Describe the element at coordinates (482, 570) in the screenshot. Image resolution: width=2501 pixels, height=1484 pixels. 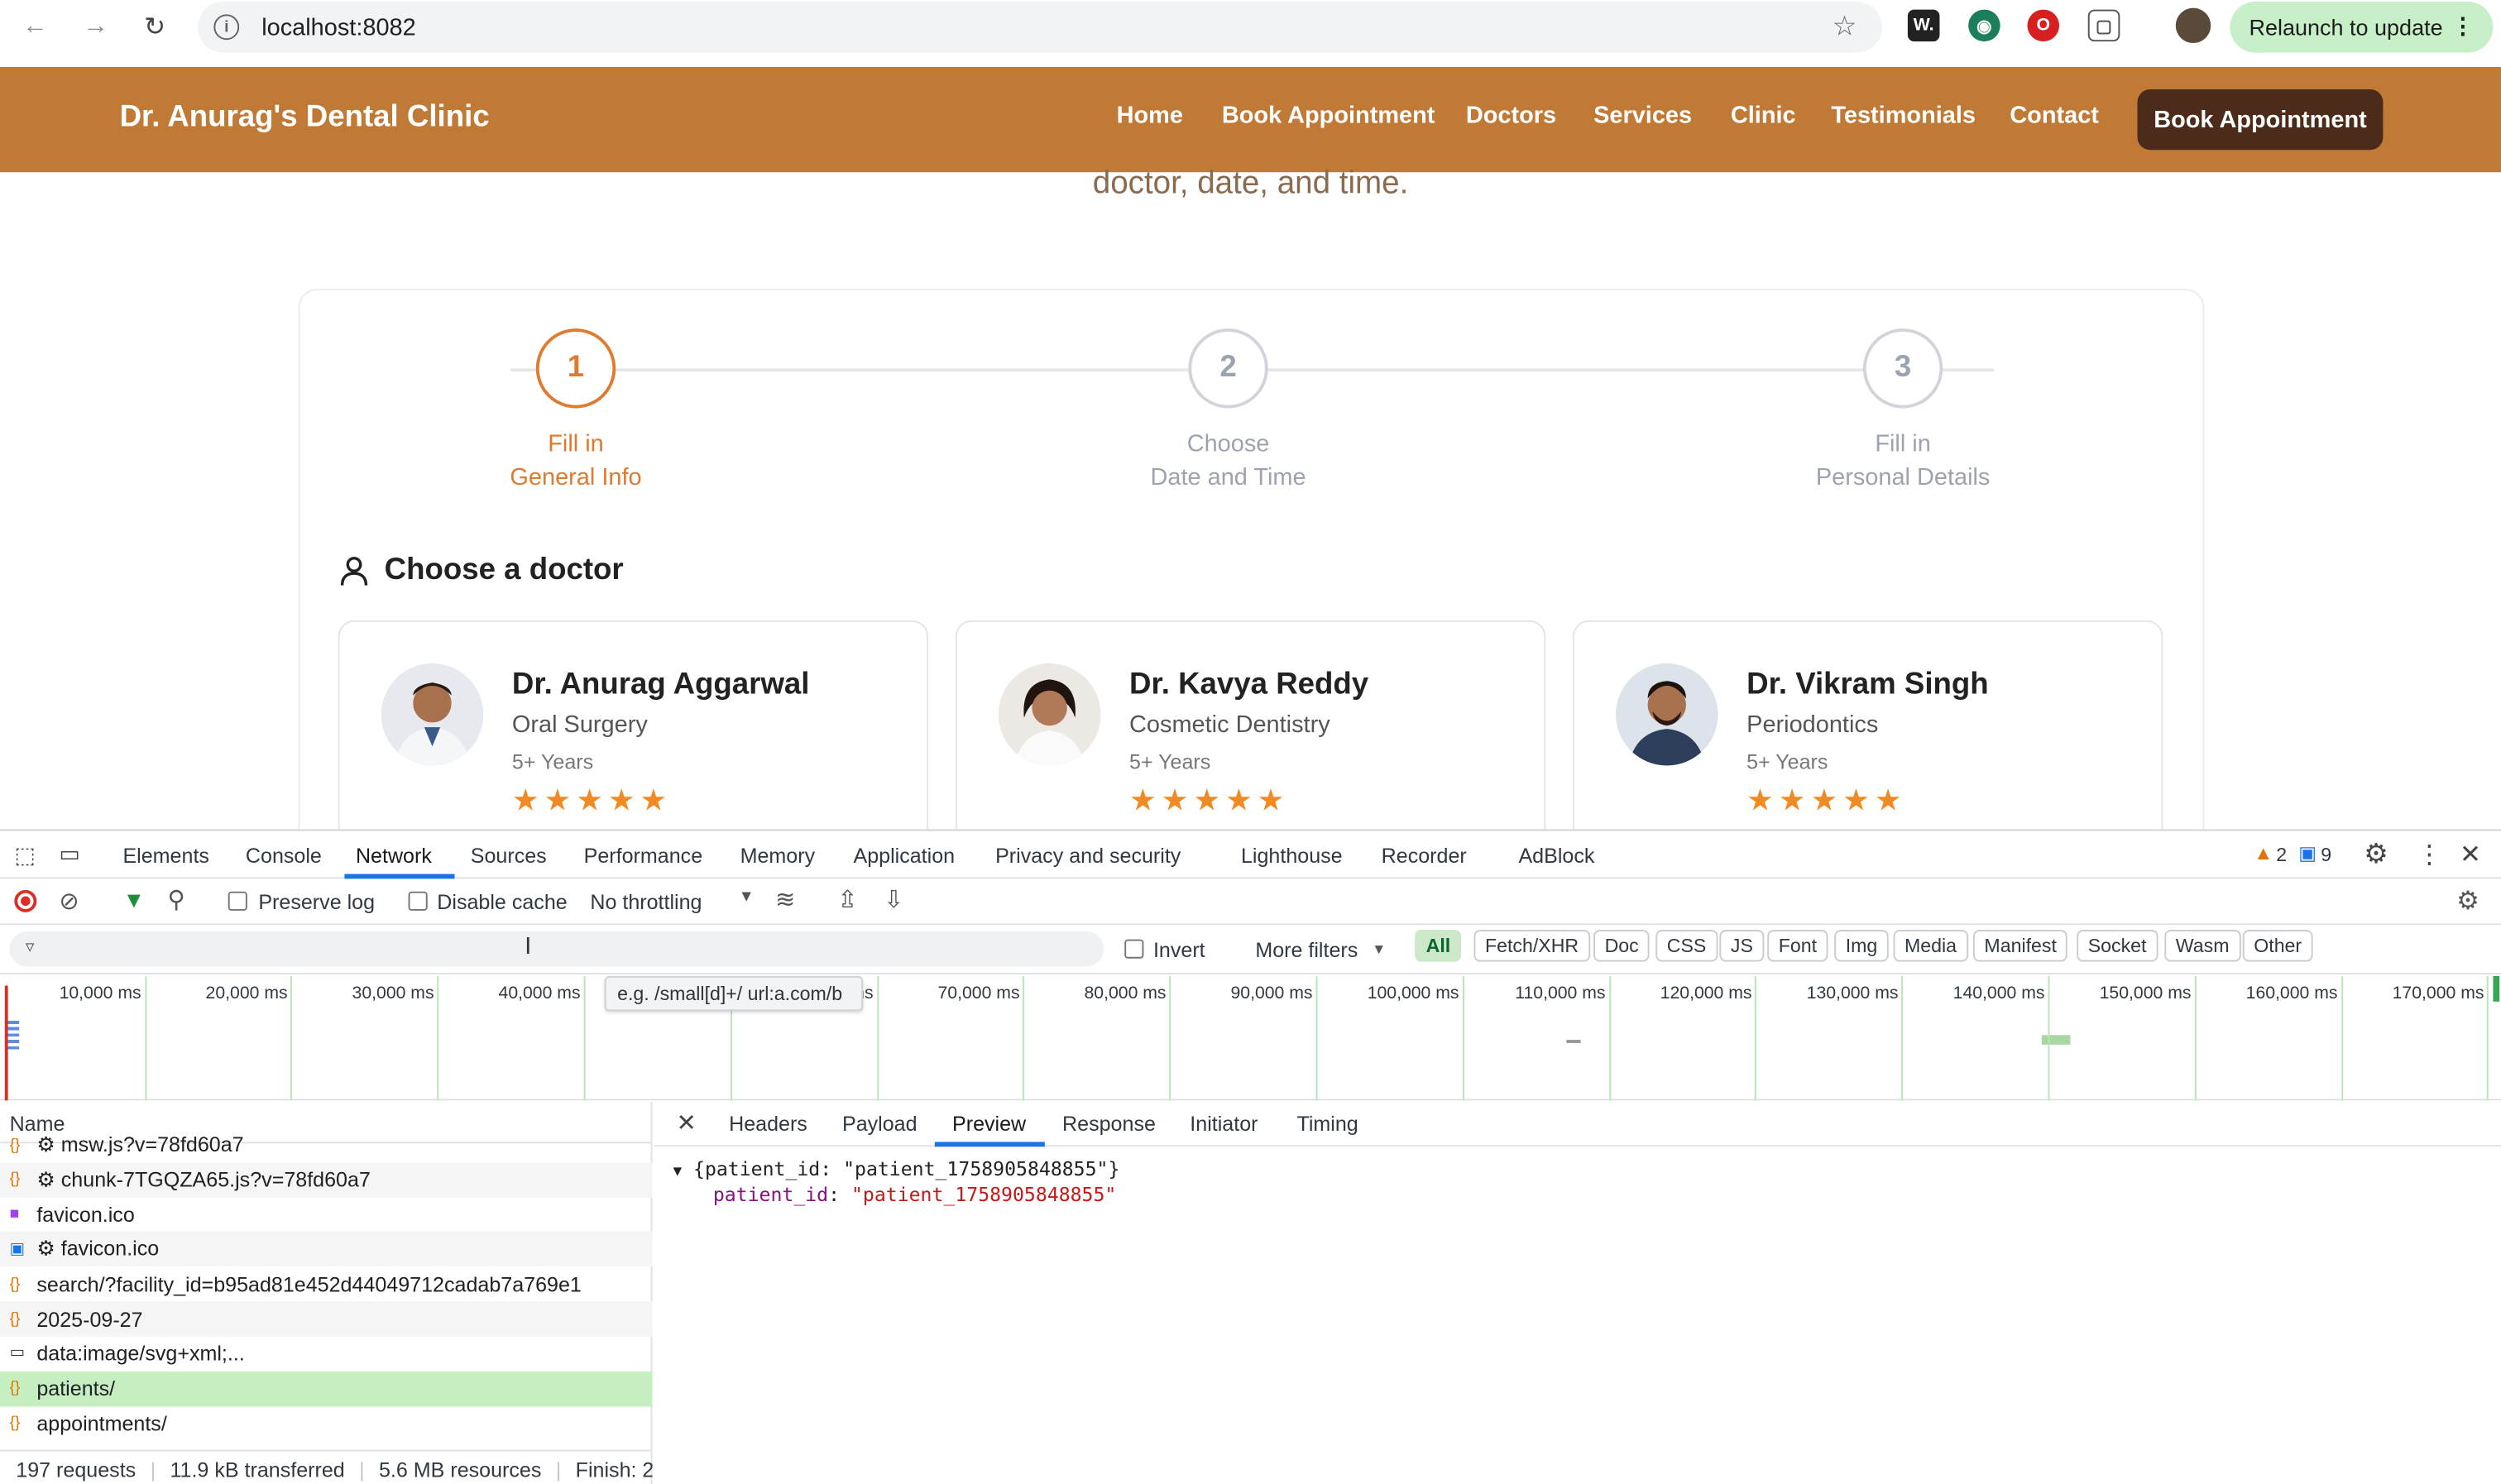
I see `choose-doctor-heading: Choose a doctor` at that location.